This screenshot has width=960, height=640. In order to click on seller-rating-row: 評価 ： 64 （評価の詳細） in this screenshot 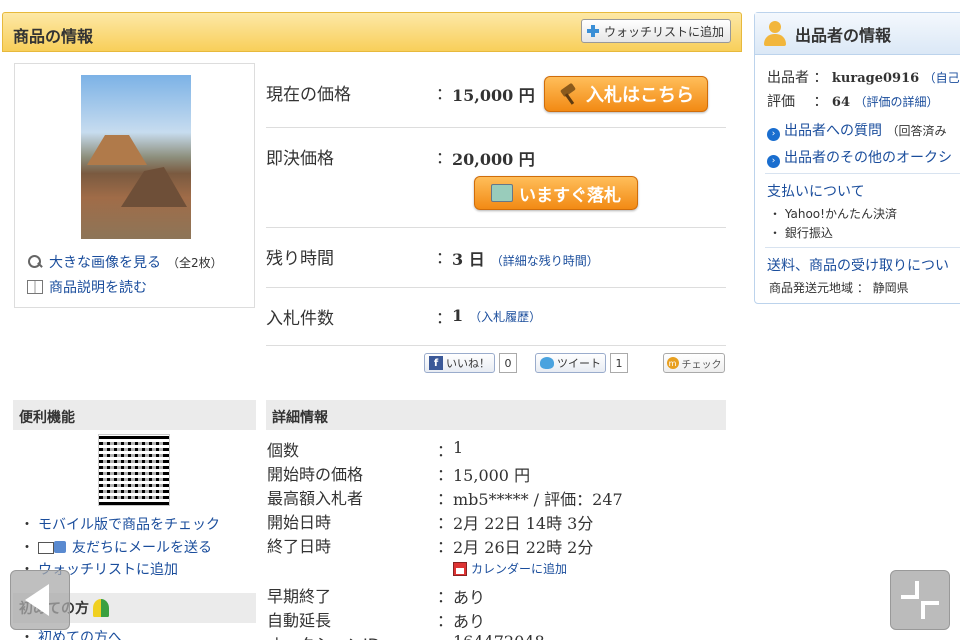, I will do `click(853, 102)`.